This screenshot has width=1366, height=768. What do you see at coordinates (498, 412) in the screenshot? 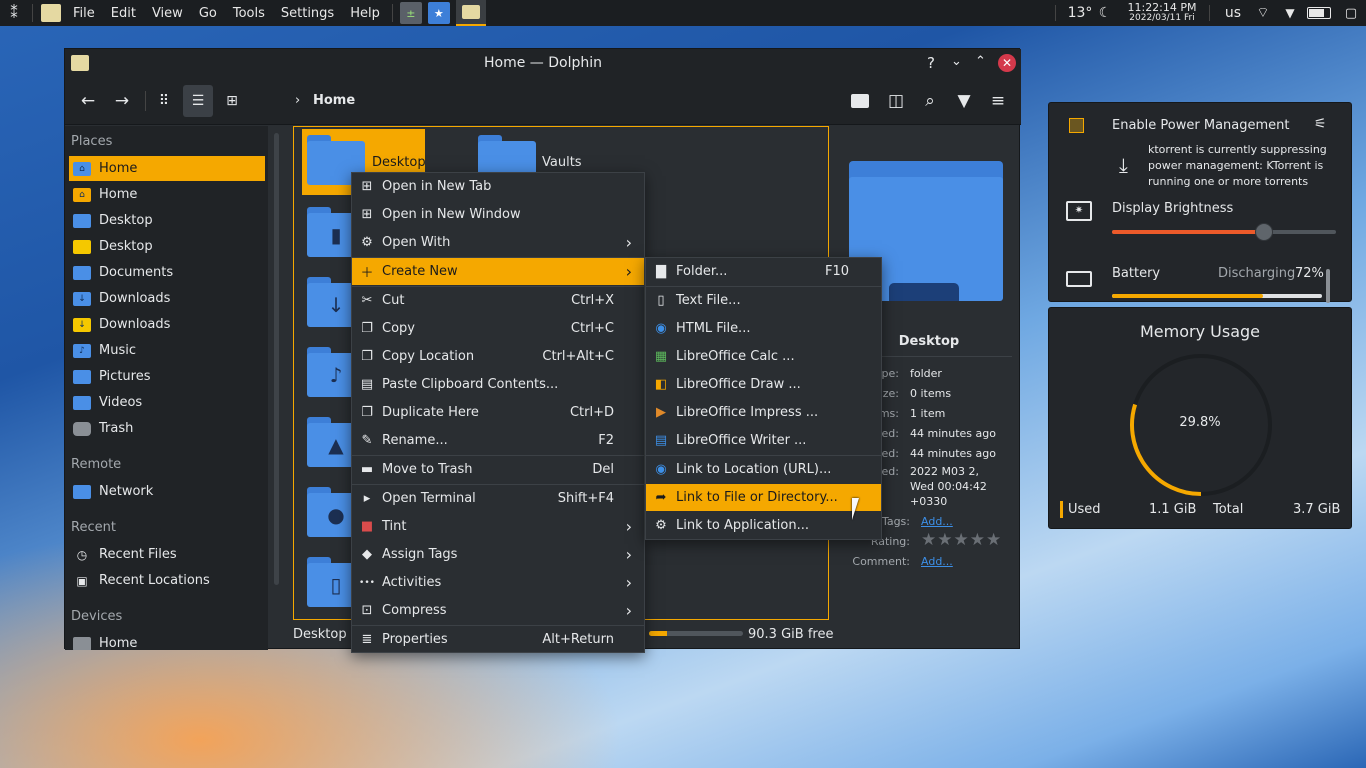
I see `context-menu-item-duplicate-here: ❐ Duplicate Here Ctrl+D` at bounding box center [498, 412].